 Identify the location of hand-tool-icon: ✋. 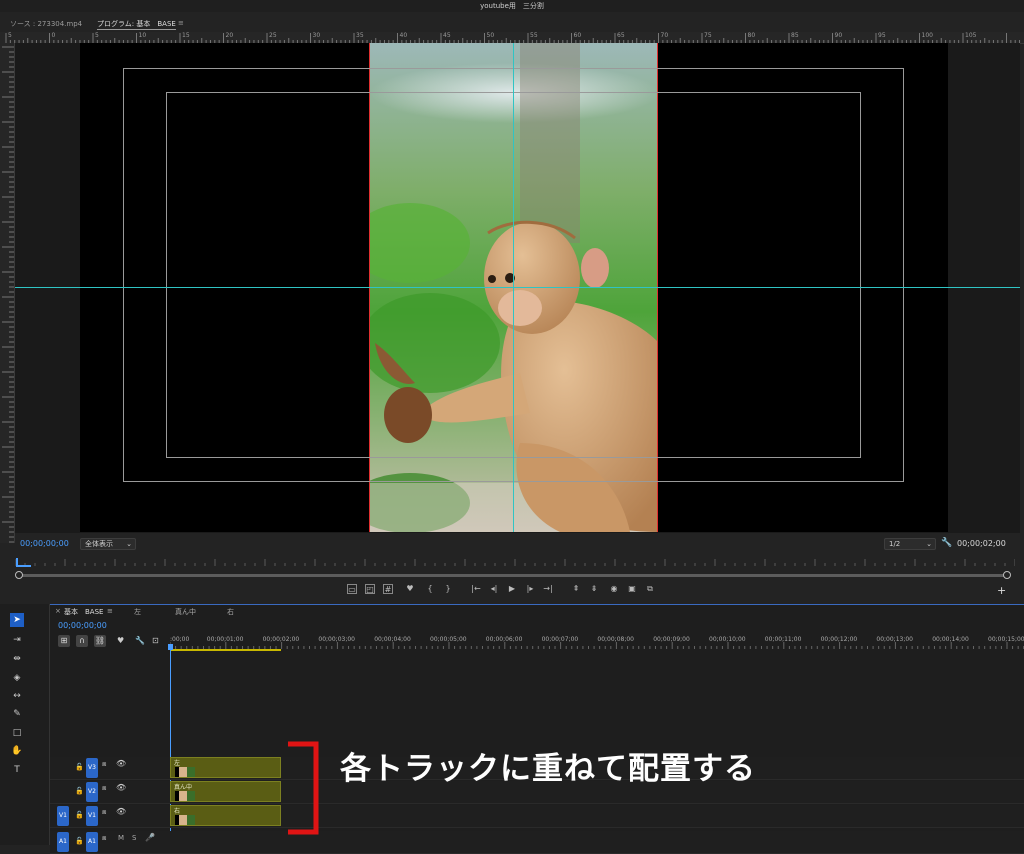
(17, 751).